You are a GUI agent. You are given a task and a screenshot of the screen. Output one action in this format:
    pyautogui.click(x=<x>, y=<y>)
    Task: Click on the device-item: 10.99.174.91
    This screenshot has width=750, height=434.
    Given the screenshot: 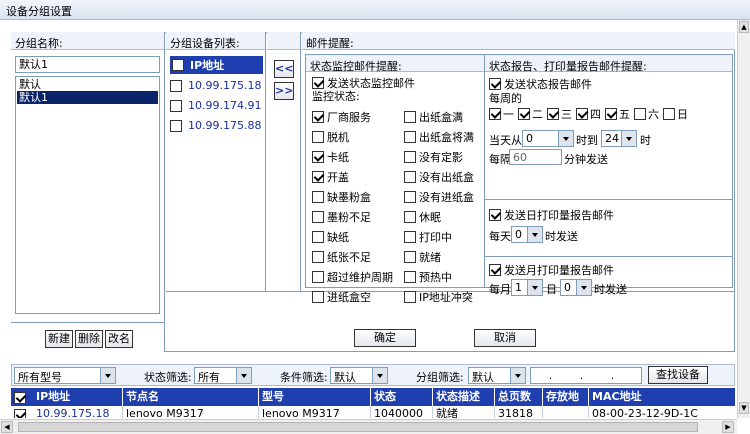 What is the action you would take?
    pyautogui.click(x=215, y=105)
    